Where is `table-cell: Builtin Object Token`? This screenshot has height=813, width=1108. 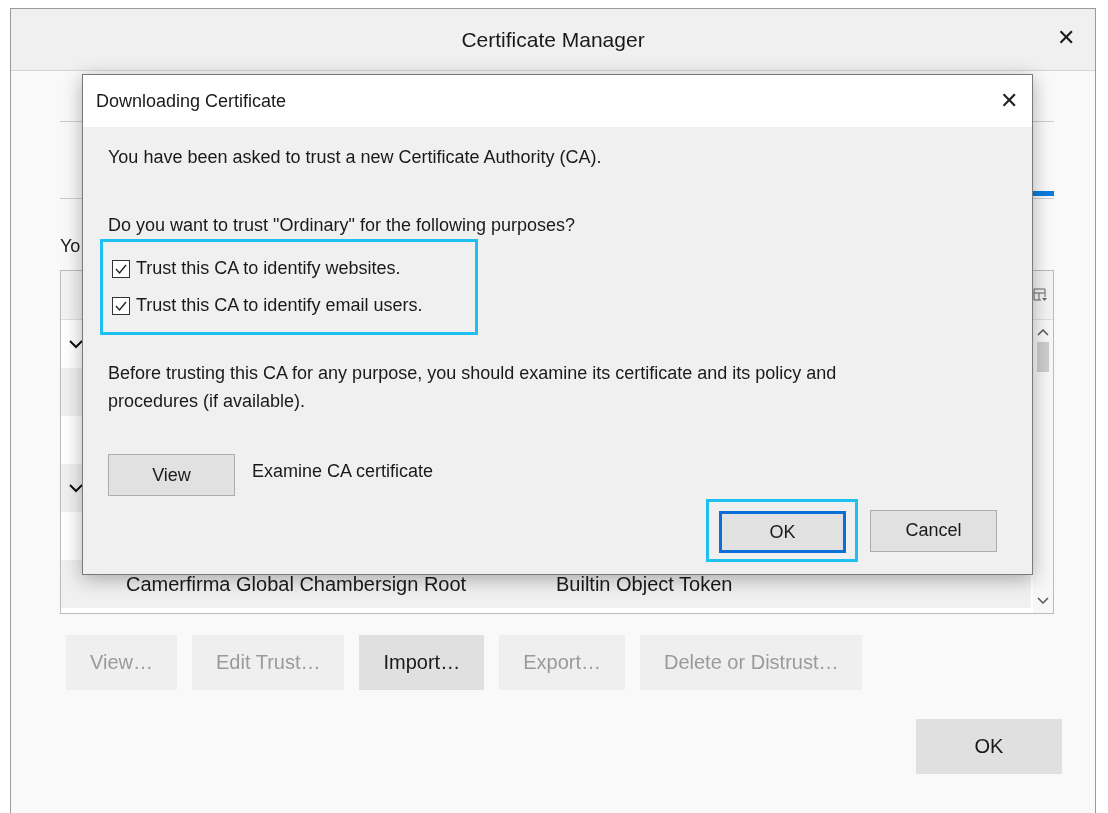 table-cell: Builtin Object Token is located at coordinates (644, 584).